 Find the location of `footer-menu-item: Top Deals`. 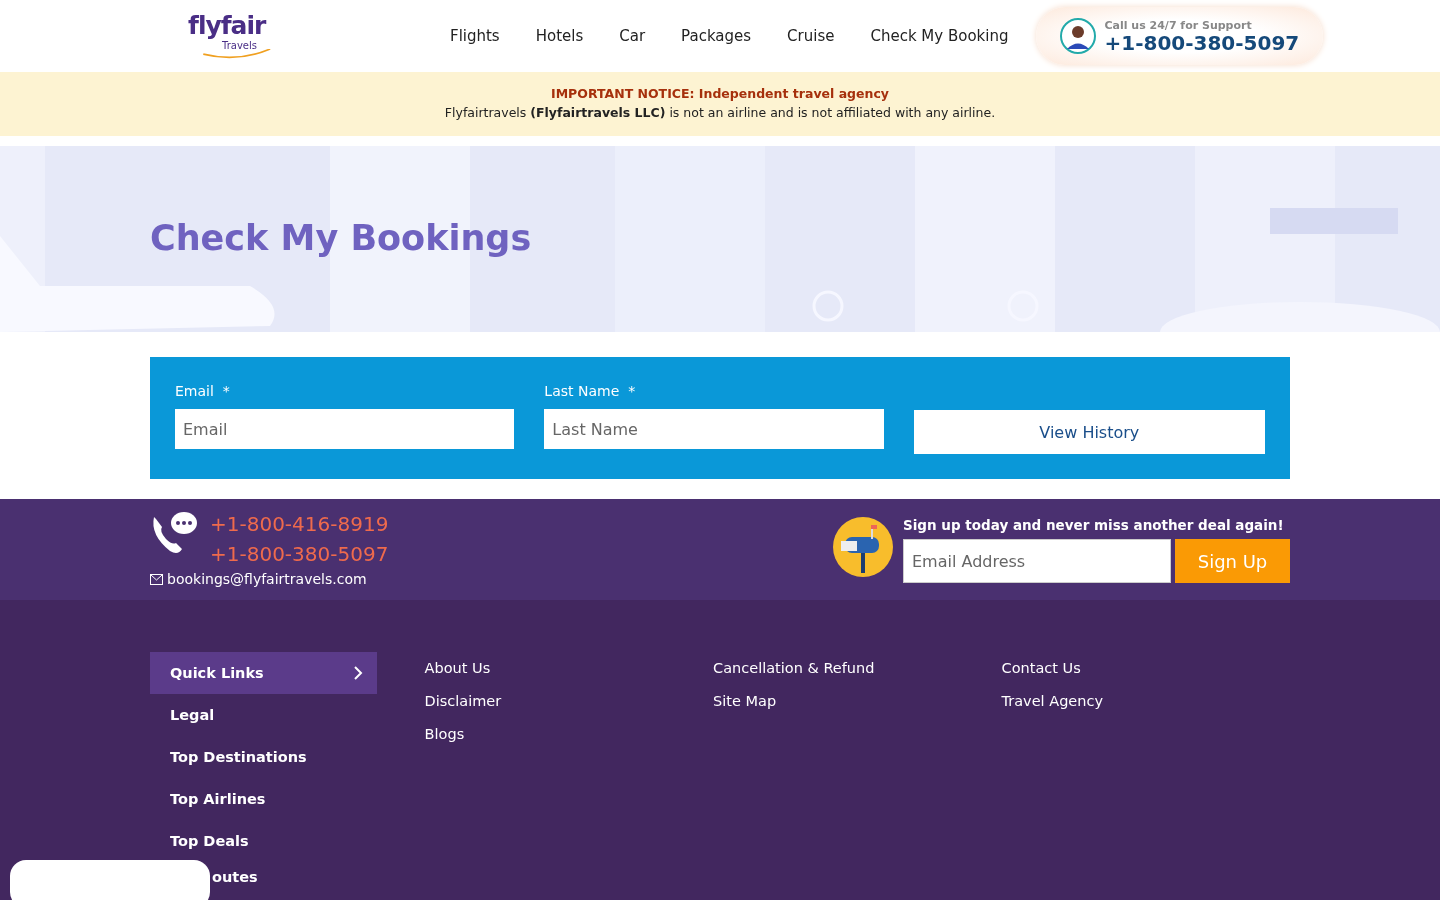

footer-menu-item: Top Deals is located at coordinates (263, 841).